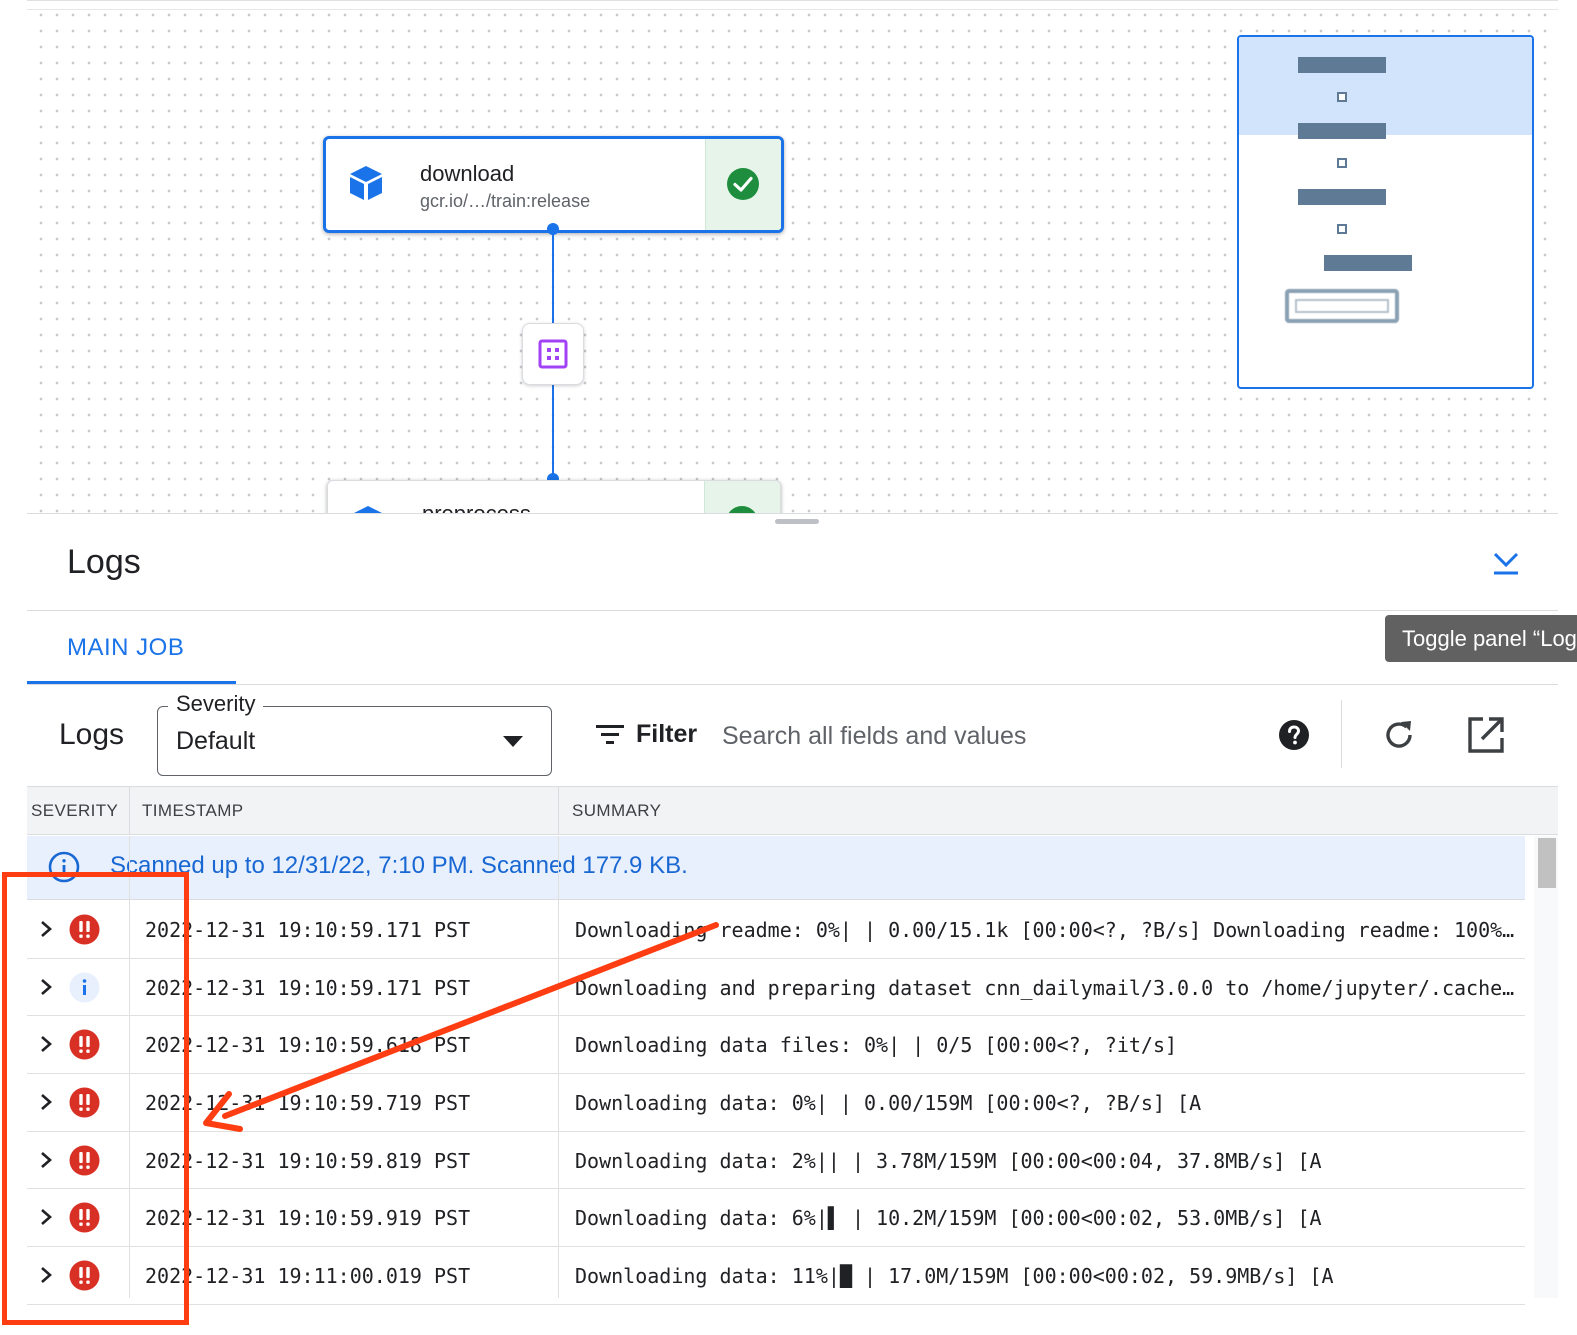  I want to click on filter-button: Filter, so click(647, 738).